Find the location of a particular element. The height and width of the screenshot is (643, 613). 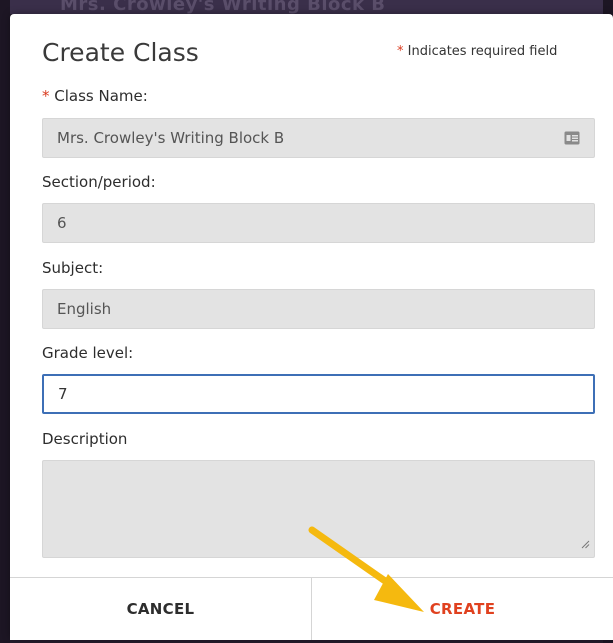

section-label: Section/period: is located at coordinates (99, 182).